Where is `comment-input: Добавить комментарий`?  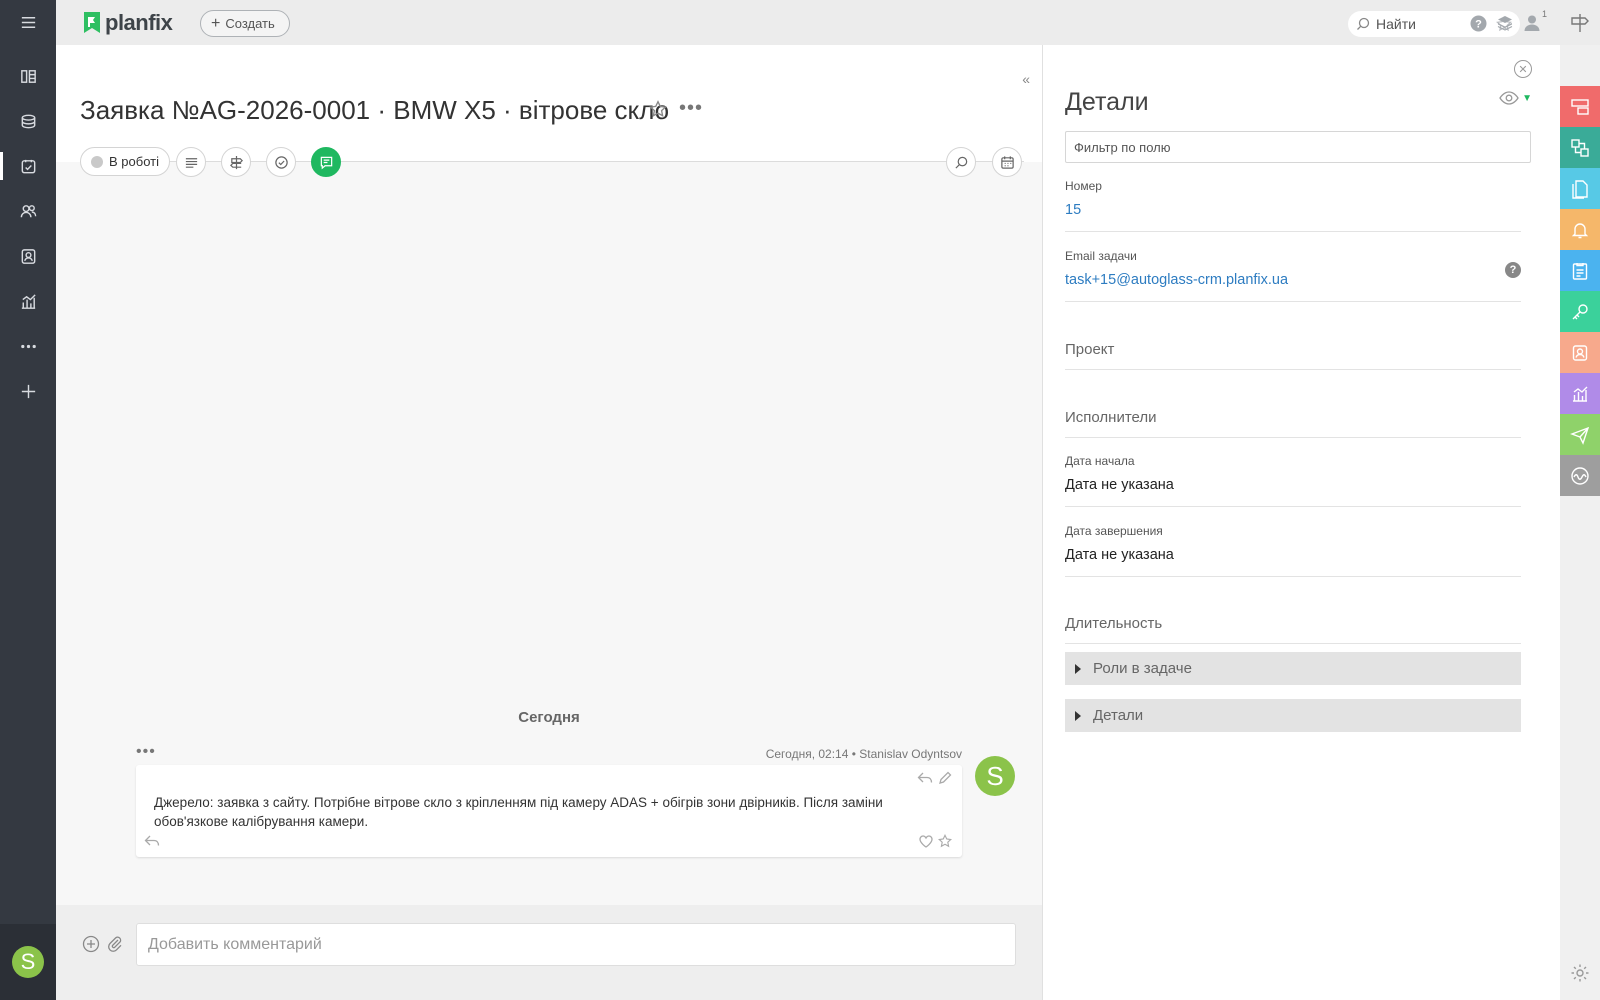
comment-input: Добавить комментарий is located at coordinates (576, 944).